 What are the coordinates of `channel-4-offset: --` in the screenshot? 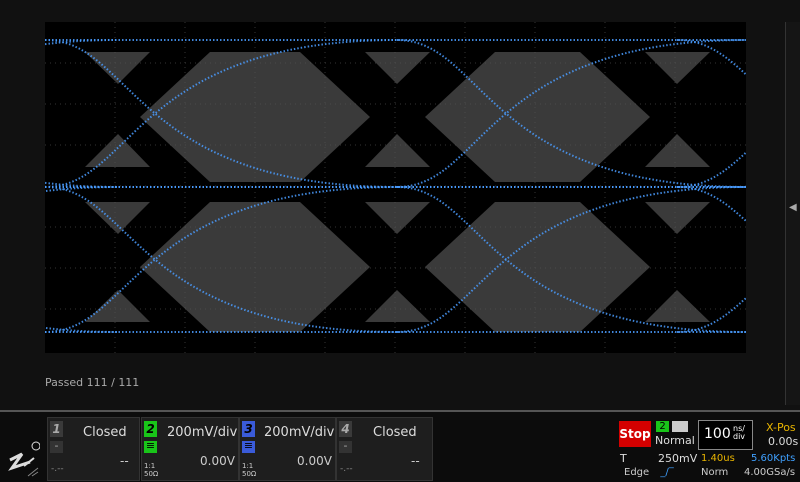 It's located at (415, 461).